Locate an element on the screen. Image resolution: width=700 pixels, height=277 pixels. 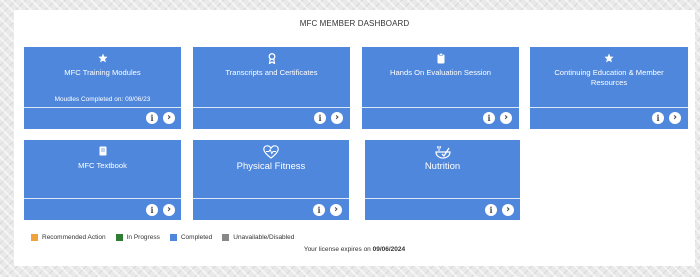
license-prefix: Your license expires on is located at coordinates (337, 249).